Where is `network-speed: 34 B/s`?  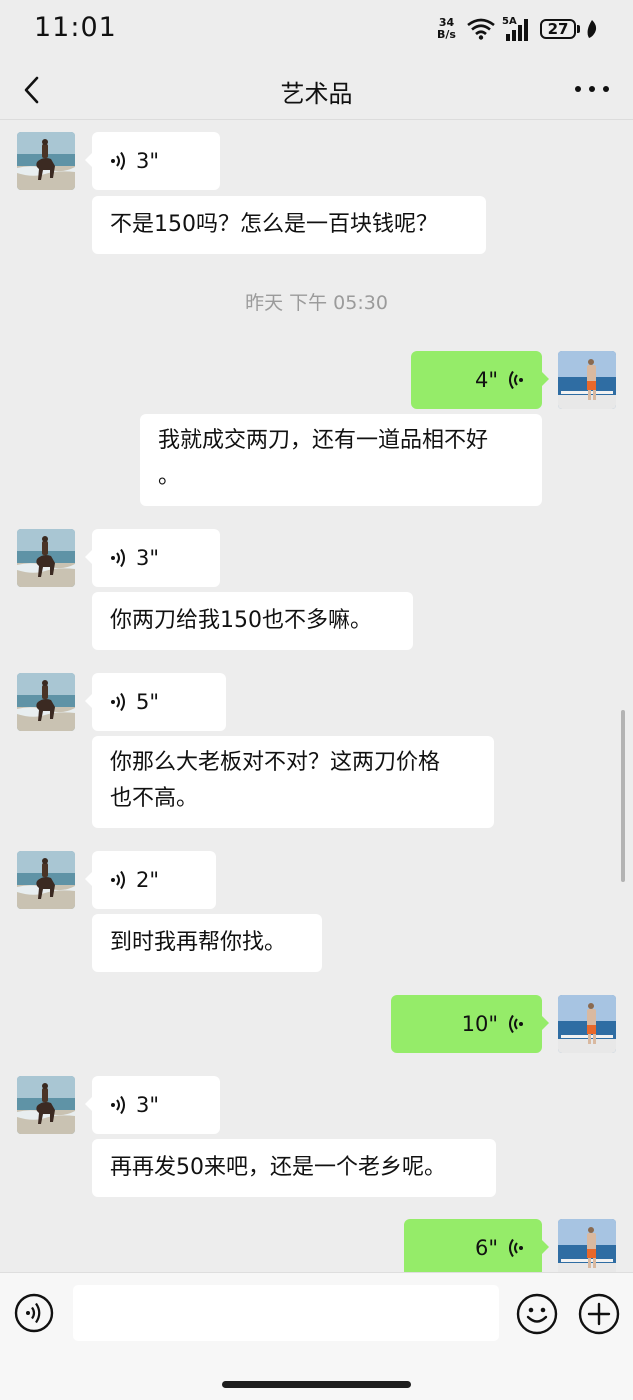 network-speed: 34 B/s is located at coordinates (446, 29).